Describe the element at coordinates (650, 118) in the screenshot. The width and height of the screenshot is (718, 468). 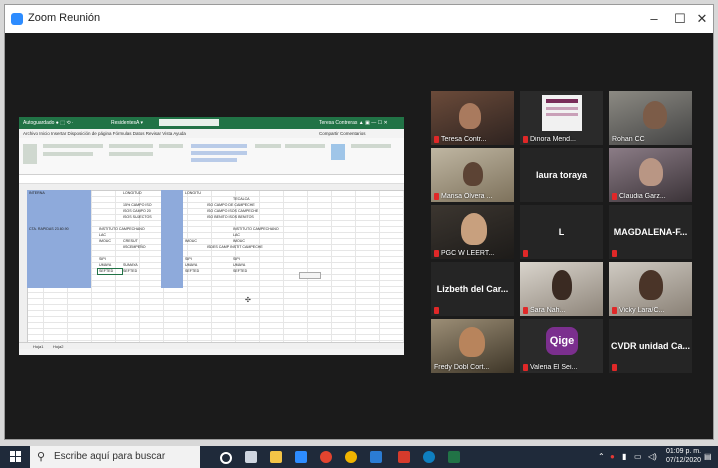
I see `participant-tile: Rohan CC` at that location.